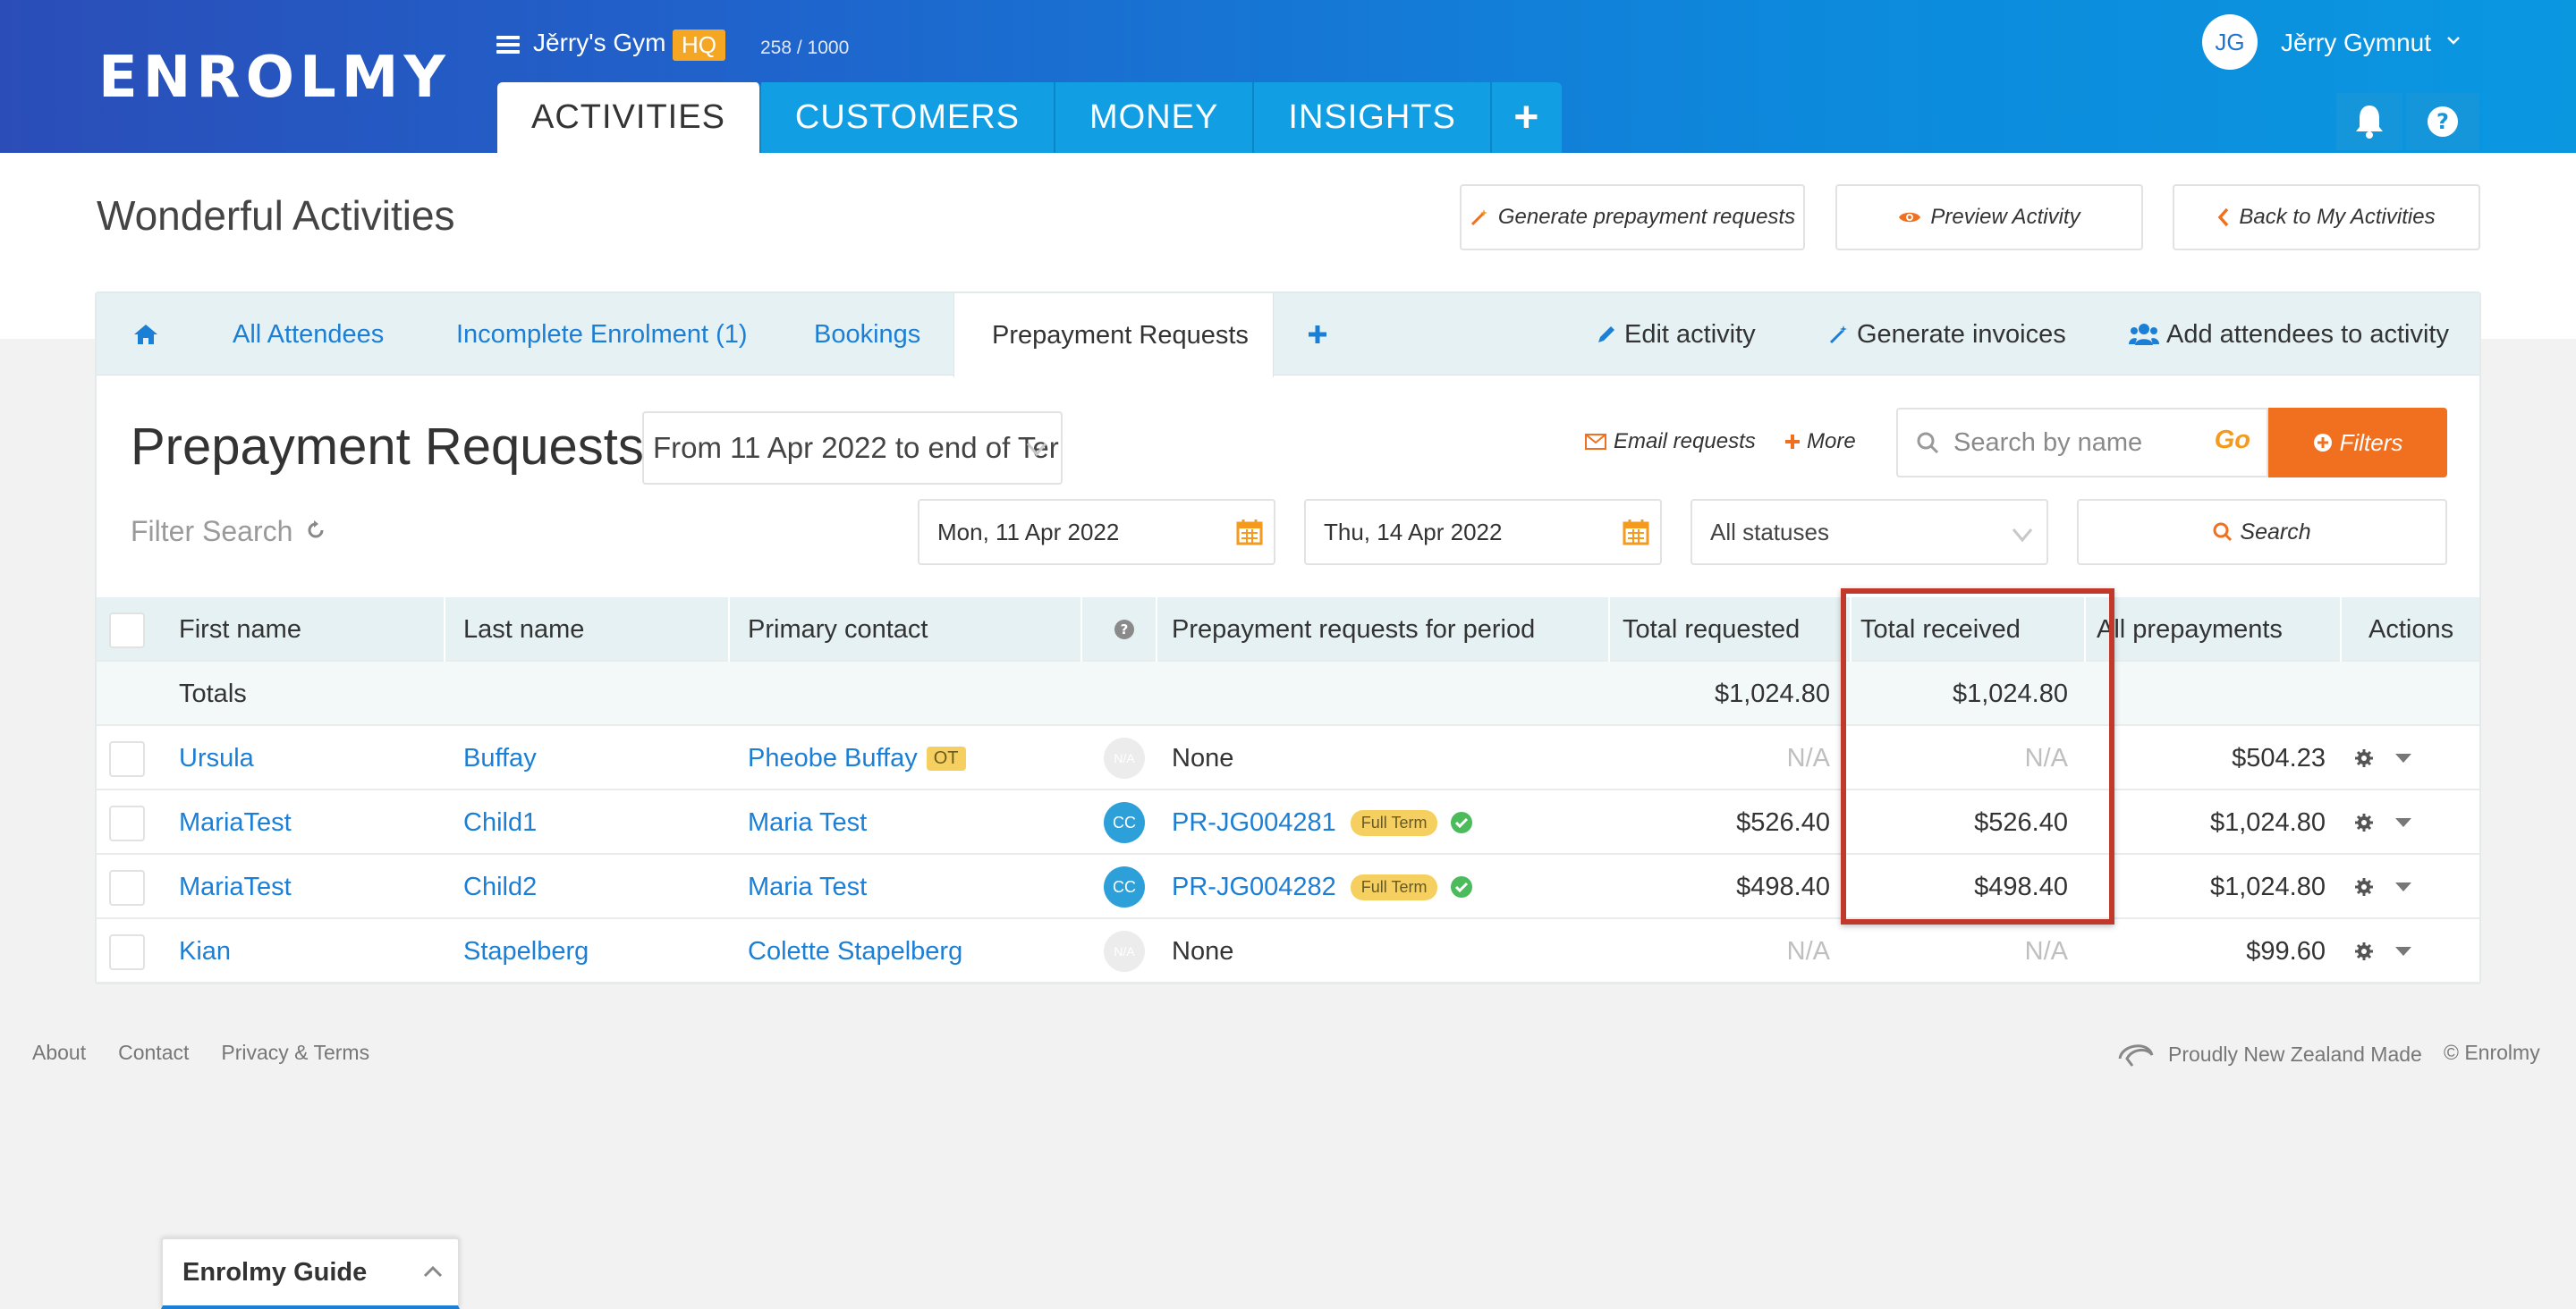 This screenshot has height=1309, width=2576. What do you see at coordinates (1124, 951) in the screenshot?
I see `avatar: N/A` at bounding box center [1124, 951].